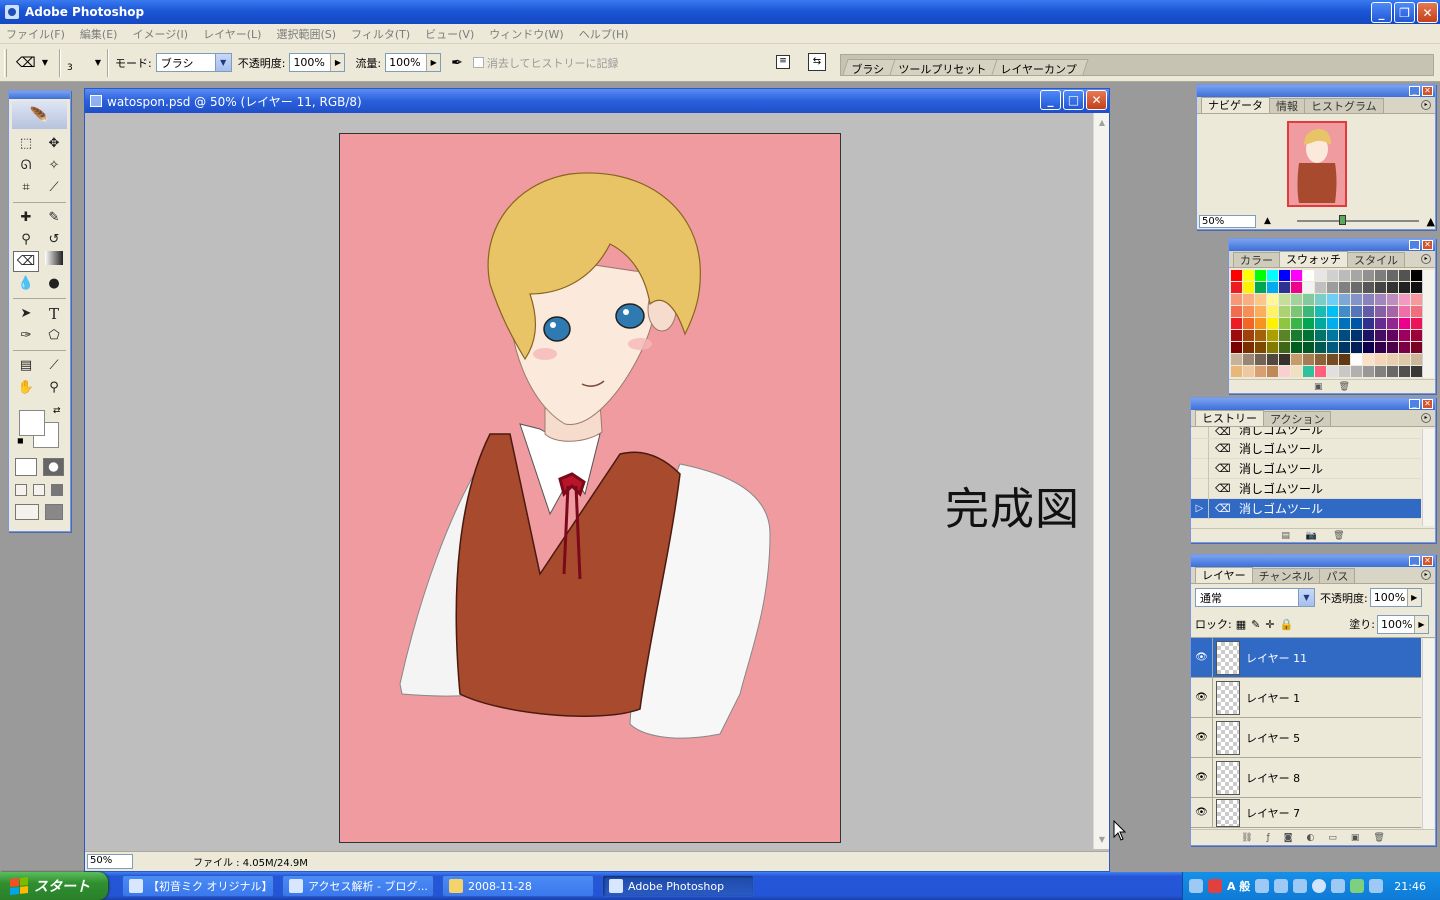 Image resolution: width=1440 pixels, height=900 pixels. I want to click on start-button: スタート, so click(54, 886).